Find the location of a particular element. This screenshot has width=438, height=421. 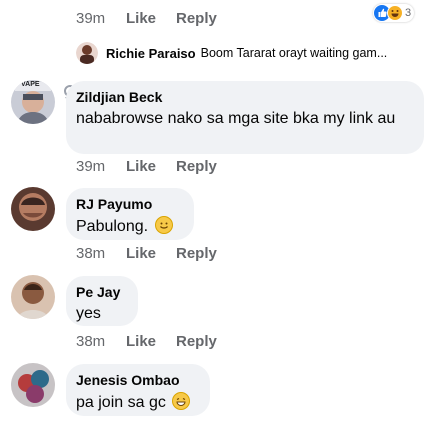

comment-author: RJ Payumo is located at coordinates (130, 204).